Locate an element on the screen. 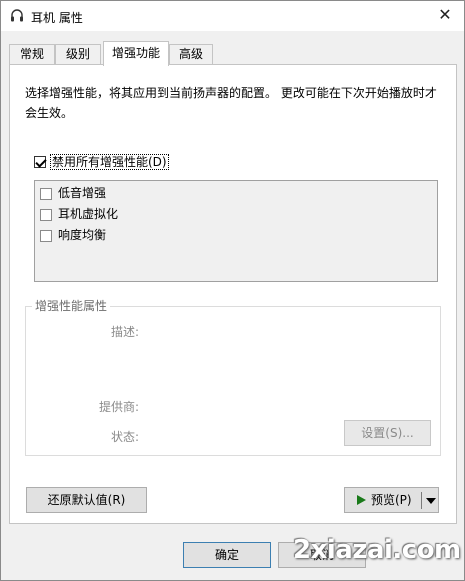  tab-advanced: 高级 is located at coordinates (191, 54).